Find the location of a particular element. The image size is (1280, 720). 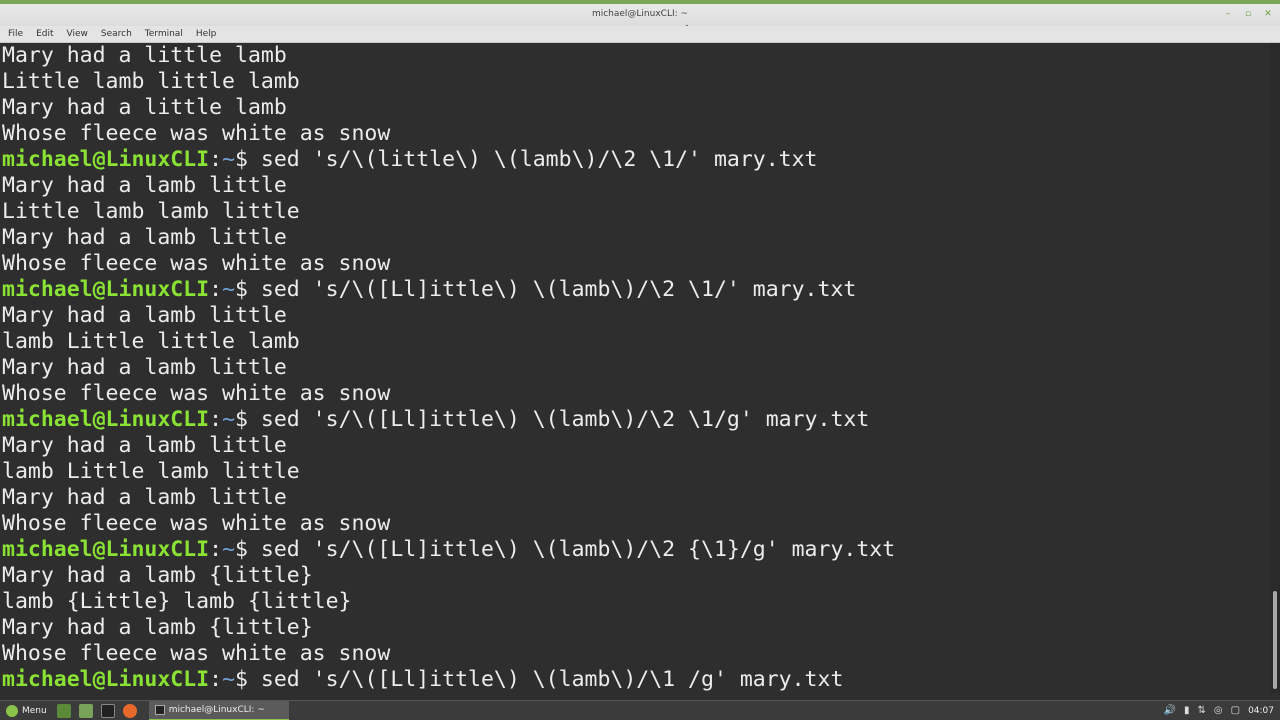

menu-file: File is located at coordinates (15, 34).